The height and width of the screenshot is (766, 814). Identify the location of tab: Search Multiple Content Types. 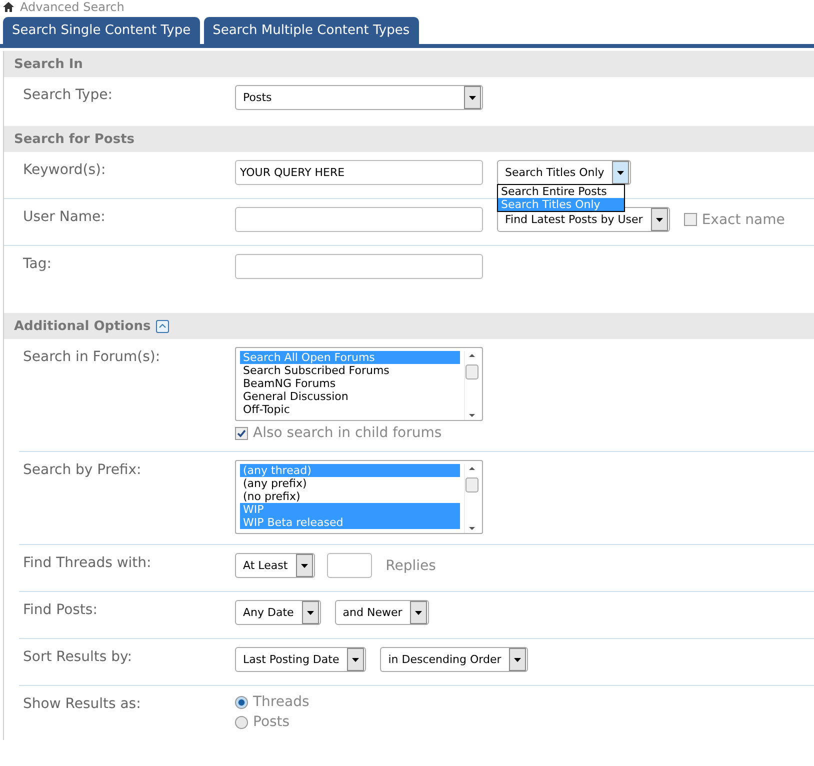
(311, 30).